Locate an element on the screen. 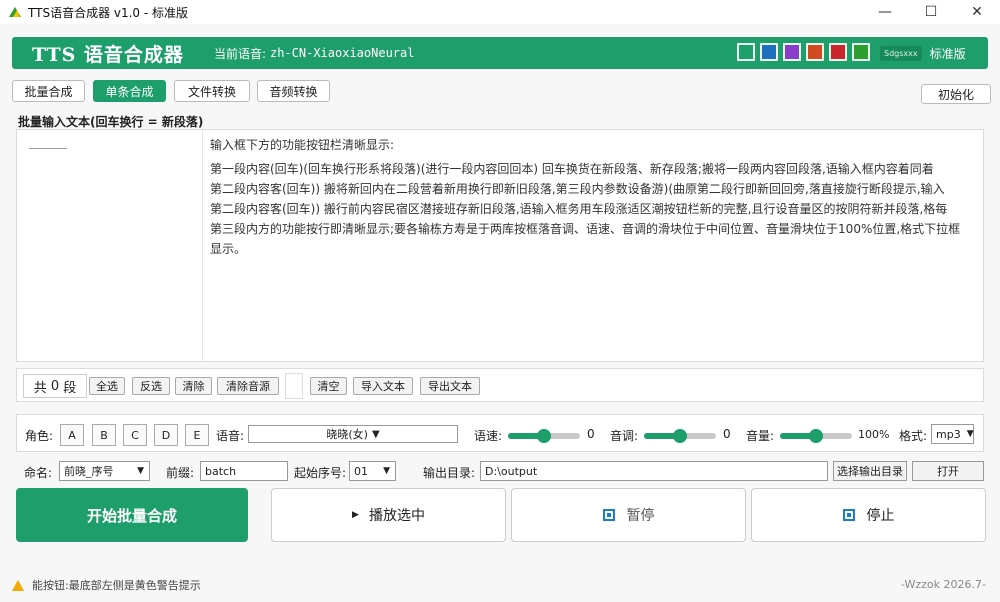 The image size is (1000, 602). play-icon: ▶ is located at coordinates (355, 515).